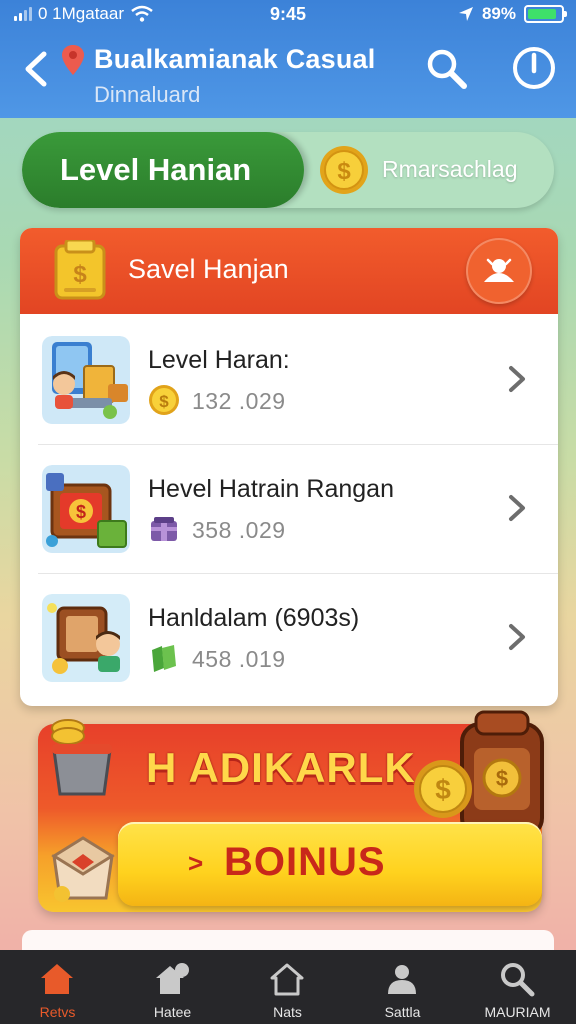 The width and height of the screenshot is (576, 1024). I want to click on row-title: Hanldalam (6903s), so click(254, 618).